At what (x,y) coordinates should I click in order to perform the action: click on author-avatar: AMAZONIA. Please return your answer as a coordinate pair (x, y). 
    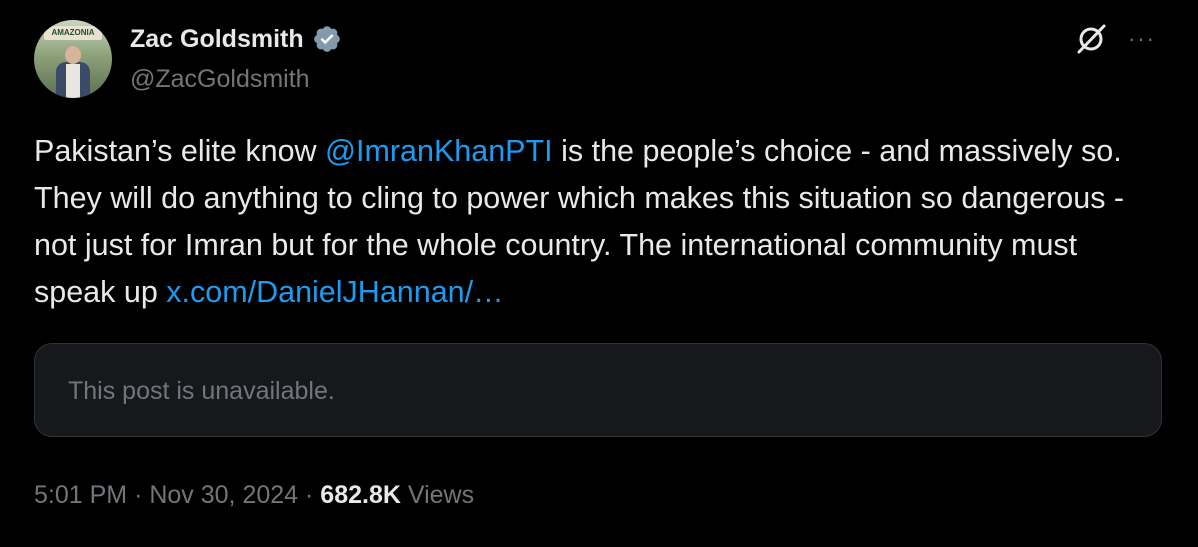
    Looking at the image, I should click on (73, 59).